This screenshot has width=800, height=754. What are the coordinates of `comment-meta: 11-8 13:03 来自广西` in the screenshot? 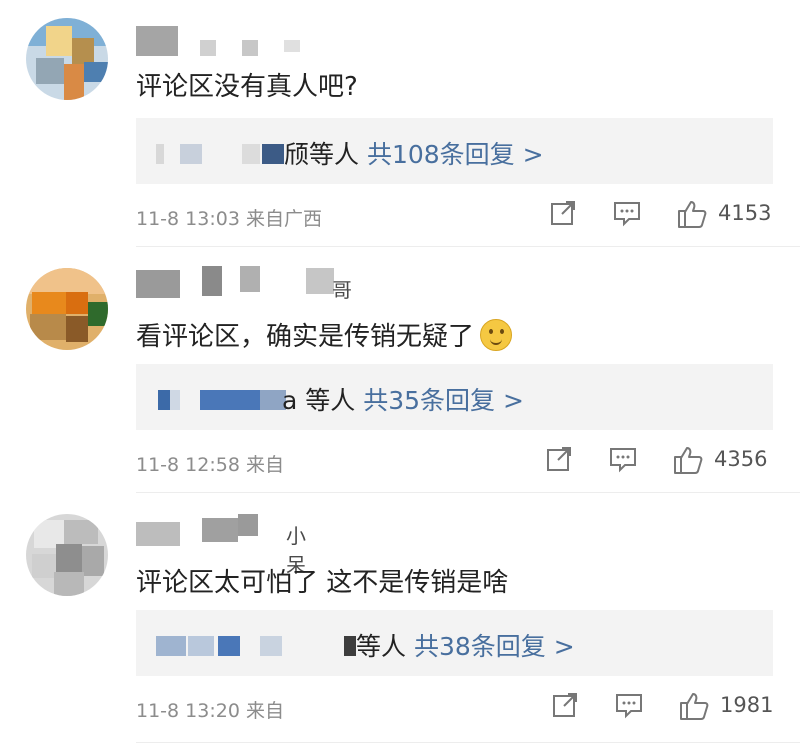 It's located at (229, 217).